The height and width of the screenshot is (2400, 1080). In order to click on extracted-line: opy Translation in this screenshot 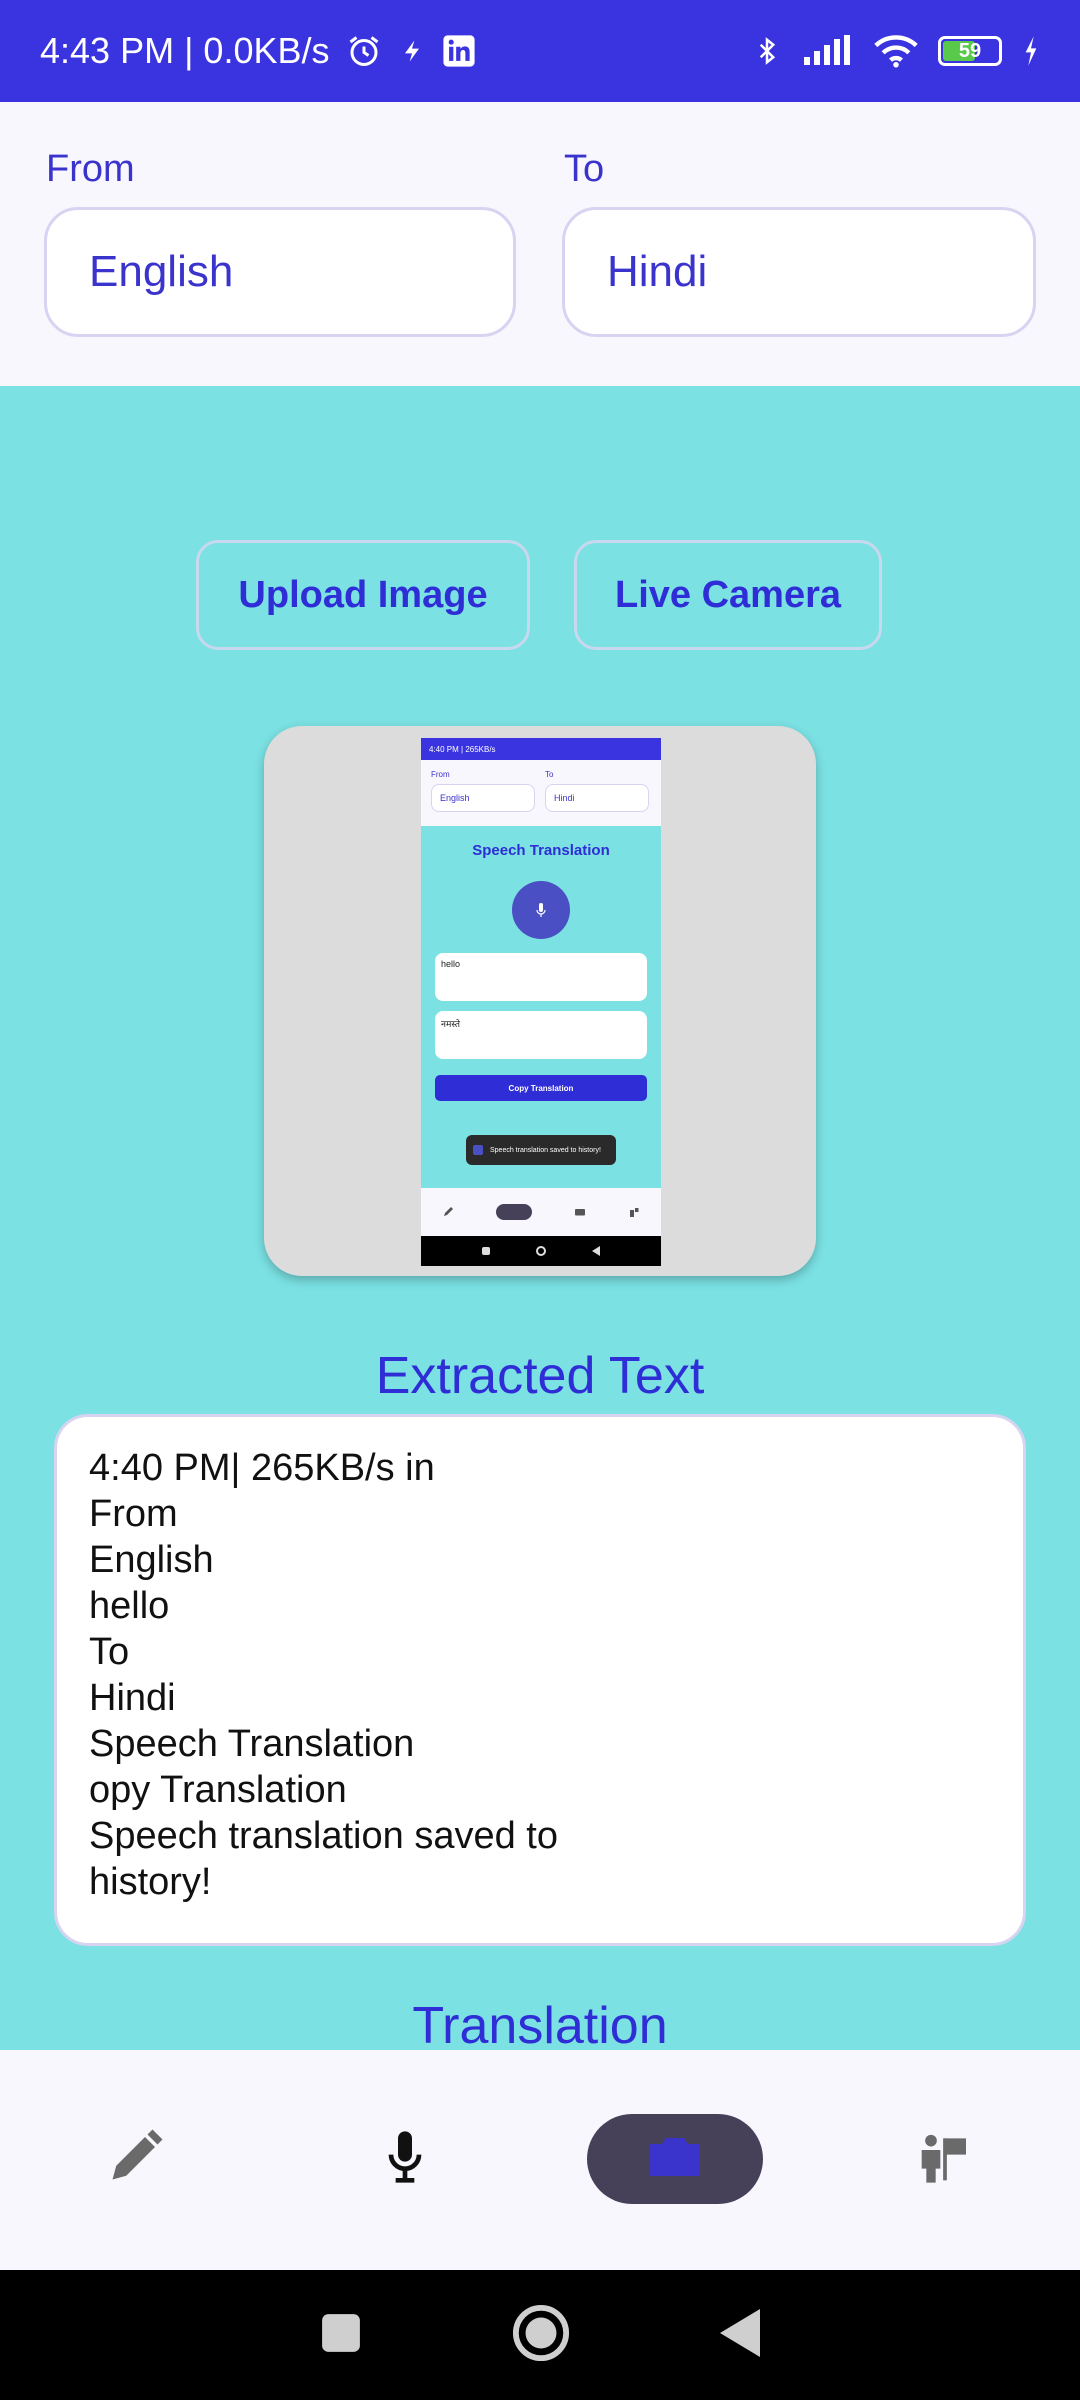, I will do `click(218, 1790)`.